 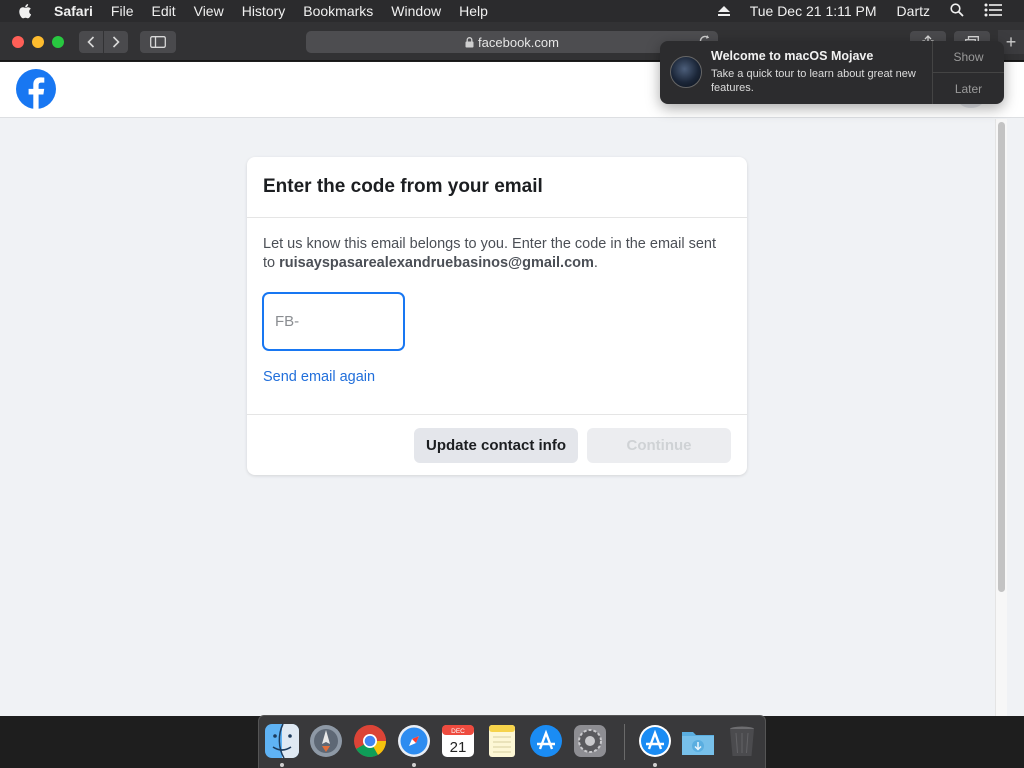 I want to click on eject-icon, so click(x=723, y=11).